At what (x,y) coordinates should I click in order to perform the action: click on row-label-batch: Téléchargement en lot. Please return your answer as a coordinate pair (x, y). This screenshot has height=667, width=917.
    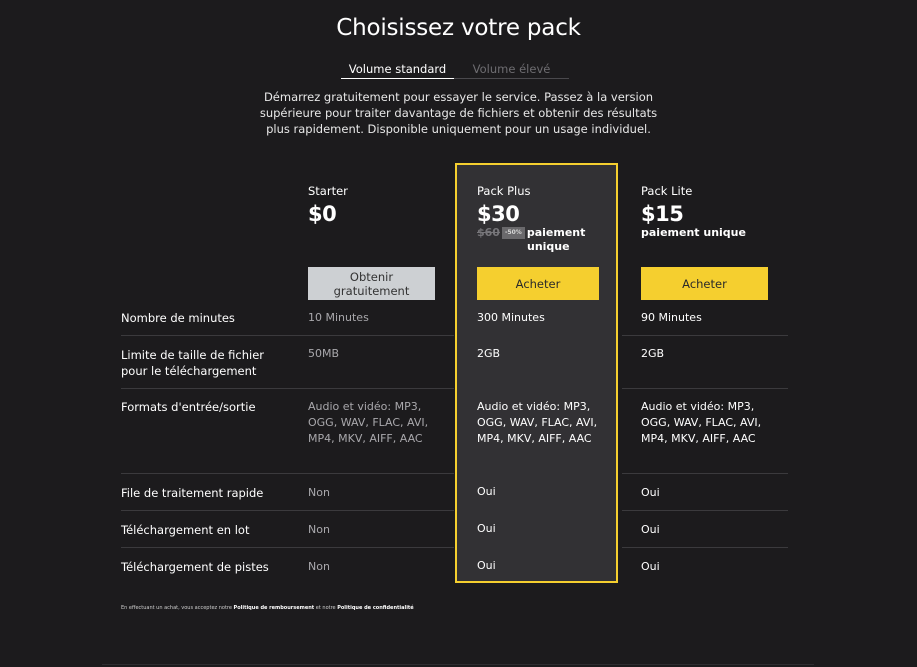
    Looking at the image, I should click on (185, 530).